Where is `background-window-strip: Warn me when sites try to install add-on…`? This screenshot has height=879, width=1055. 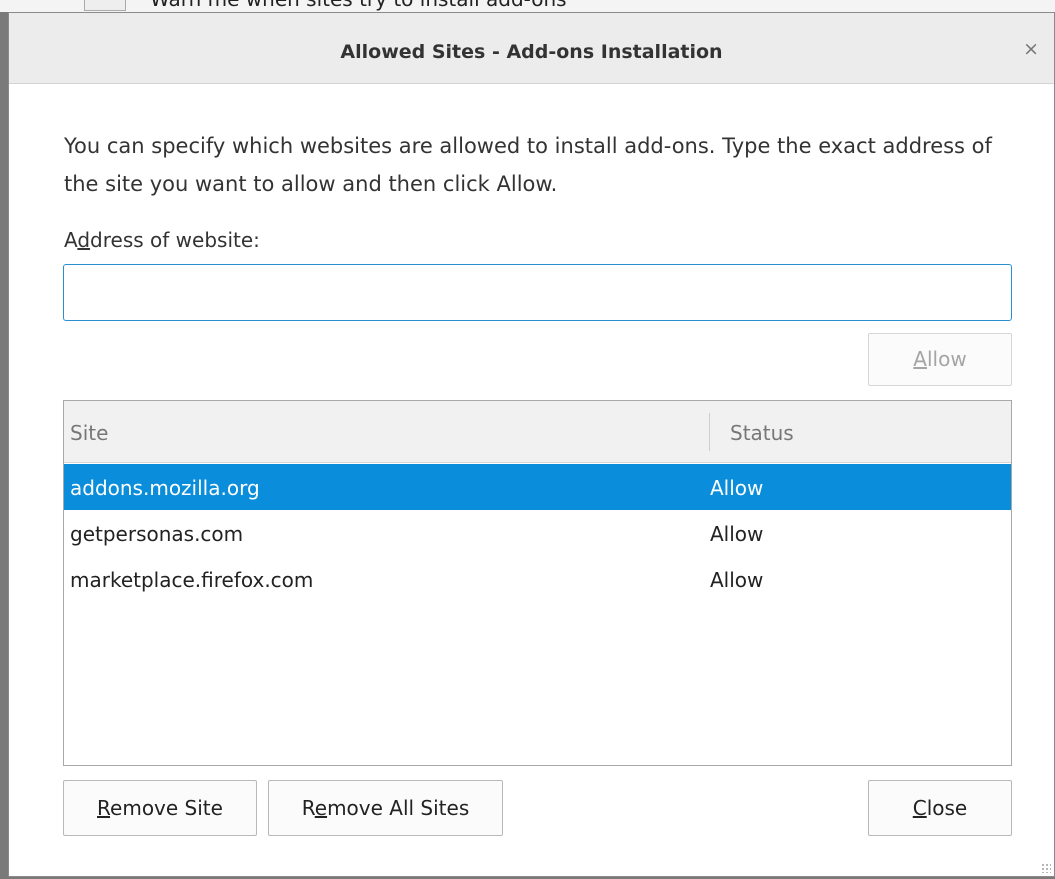 background-window-strip: Warn me when sites try to install add-on… is located at coordinates (527, 6).